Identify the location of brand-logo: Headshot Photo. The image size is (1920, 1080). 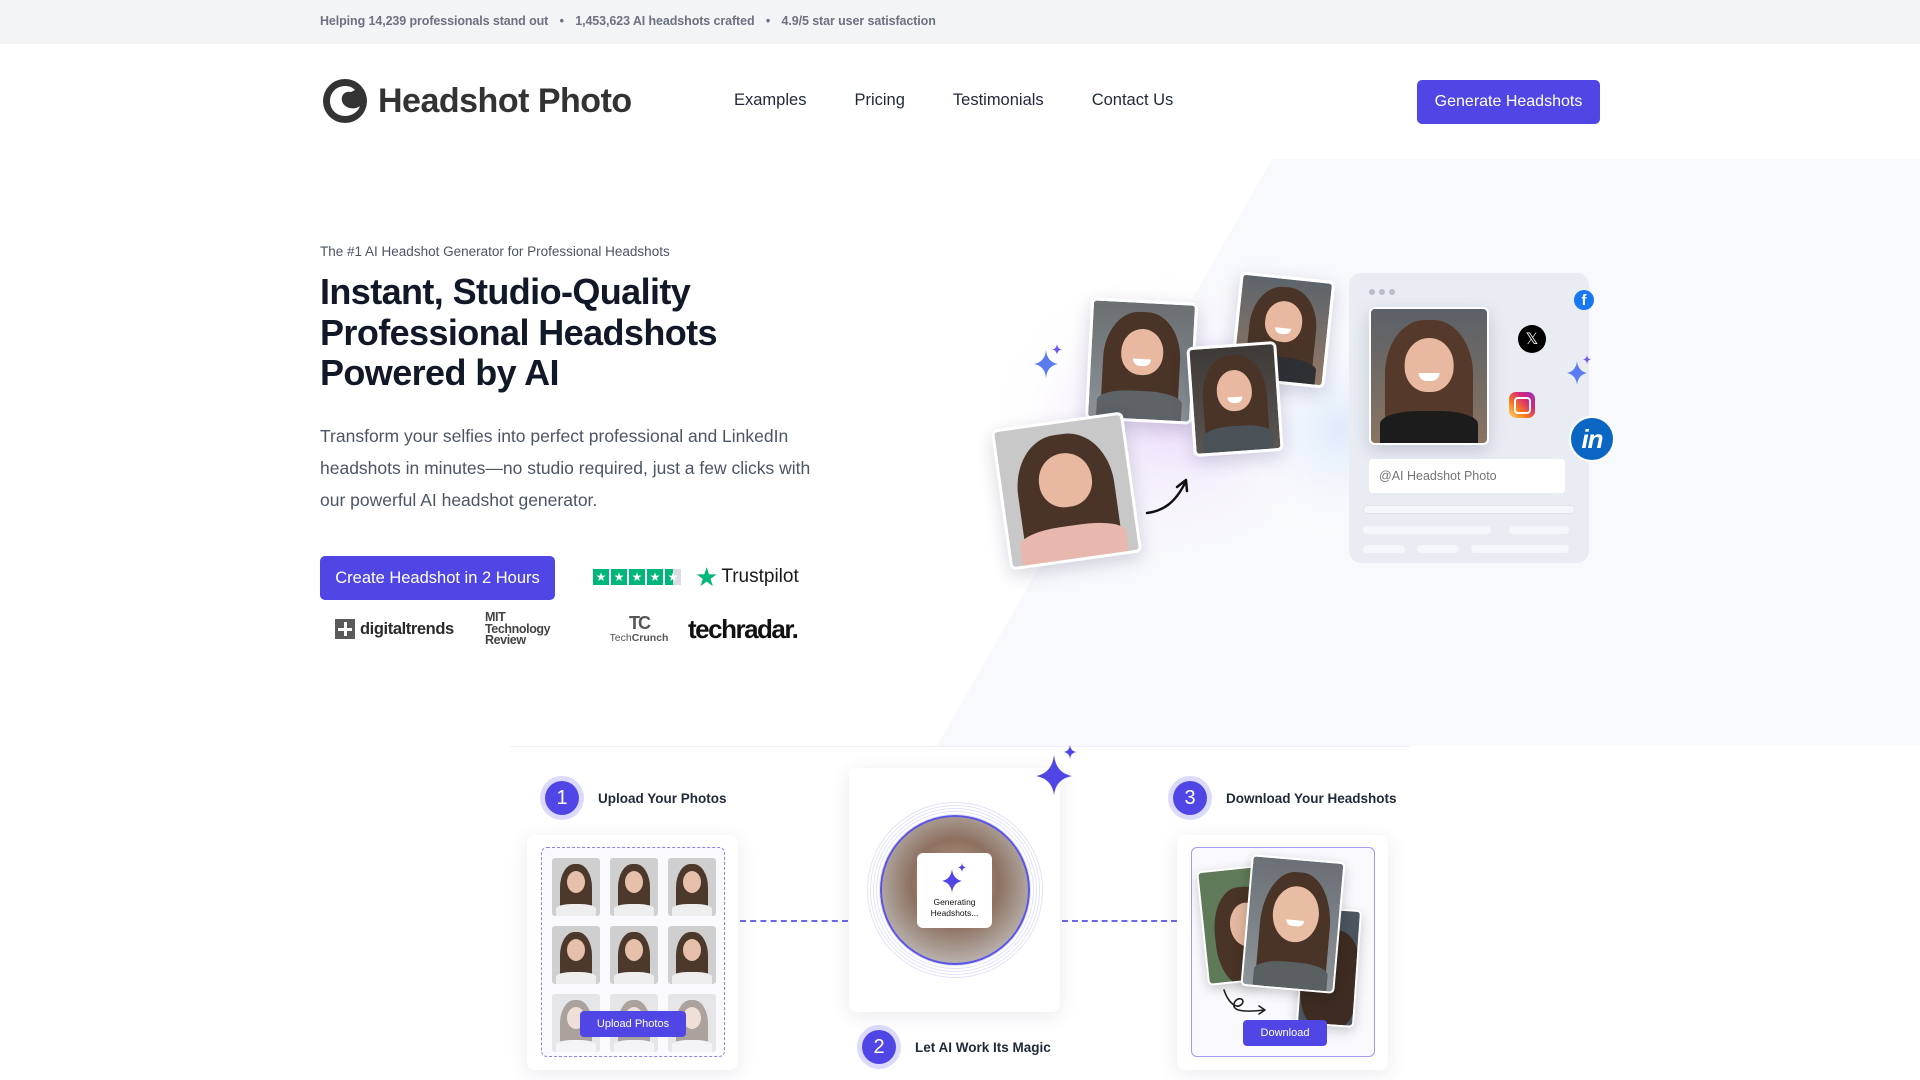
(477, 101).